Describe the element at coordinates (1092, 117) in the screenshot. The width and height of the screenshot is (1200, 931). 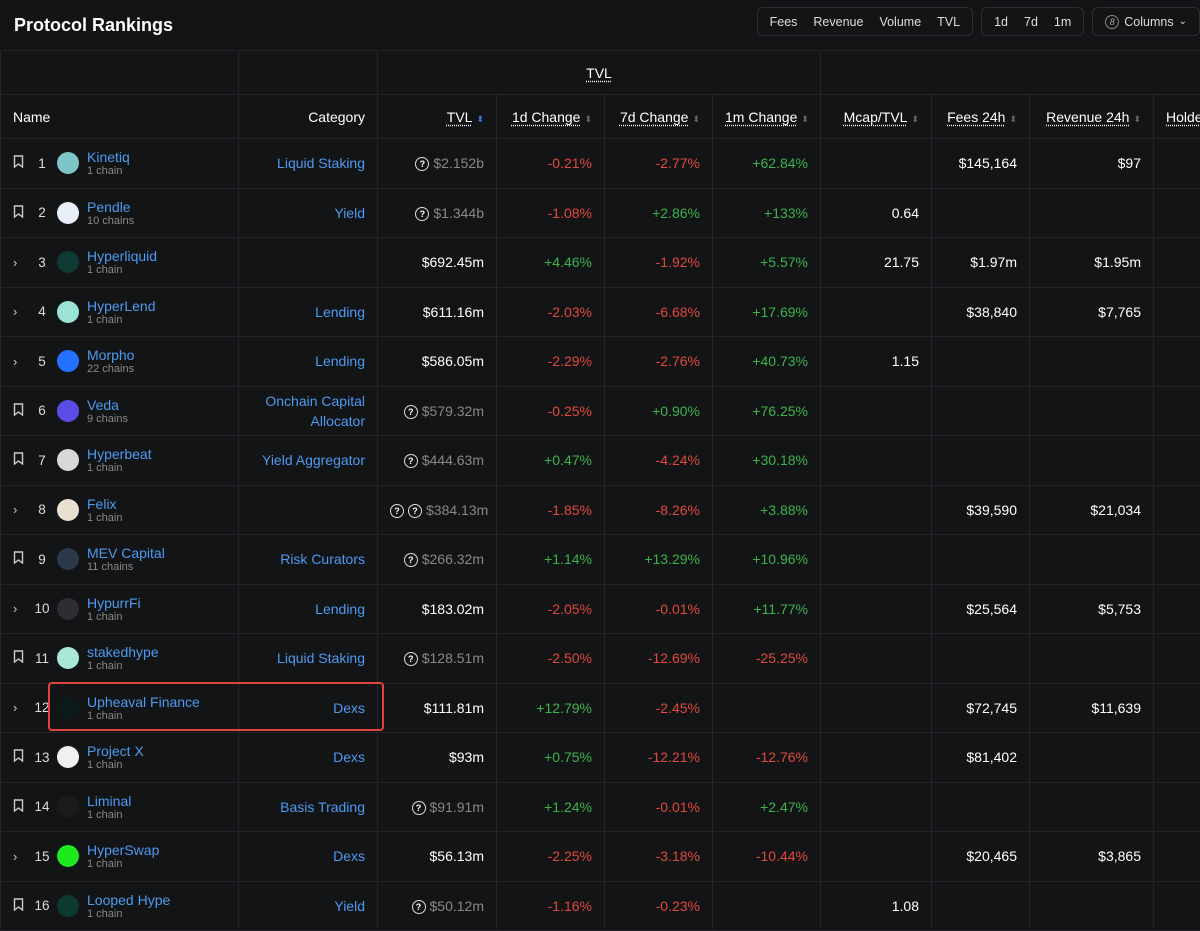
I see `column-header-revenue-24h: Revenue 24h⬍` at that location.